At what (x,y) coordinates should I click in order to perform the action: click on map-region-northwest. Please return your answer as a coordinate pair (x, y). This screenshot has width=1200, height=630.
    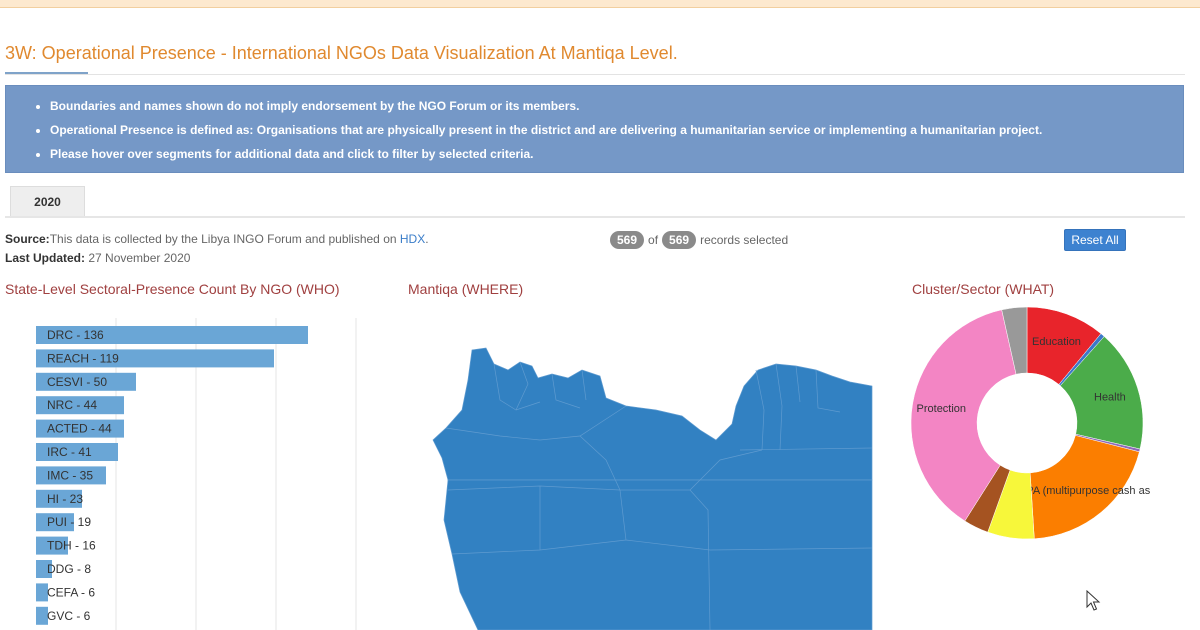
    Looking at the image, I should click on (652, 414).